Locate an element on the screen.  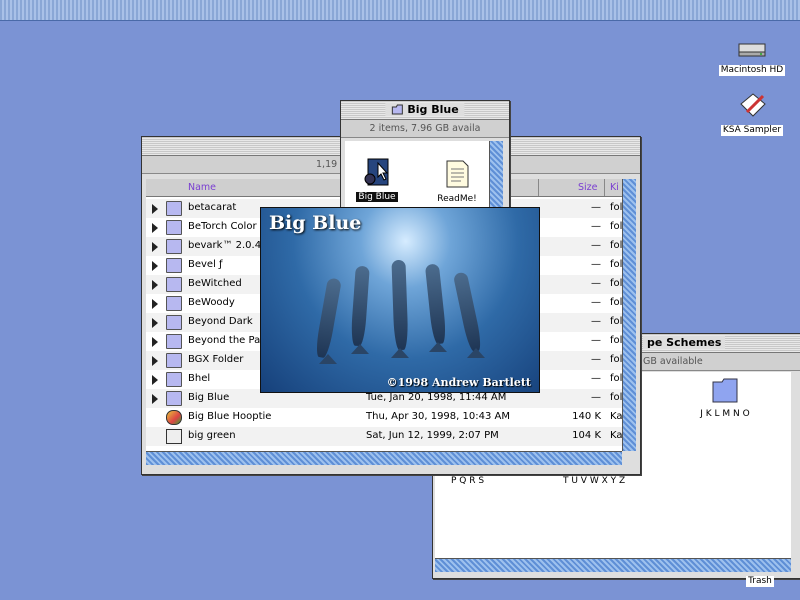
big-blue-app-item: Big Blue is located at coordinates (377, 179).